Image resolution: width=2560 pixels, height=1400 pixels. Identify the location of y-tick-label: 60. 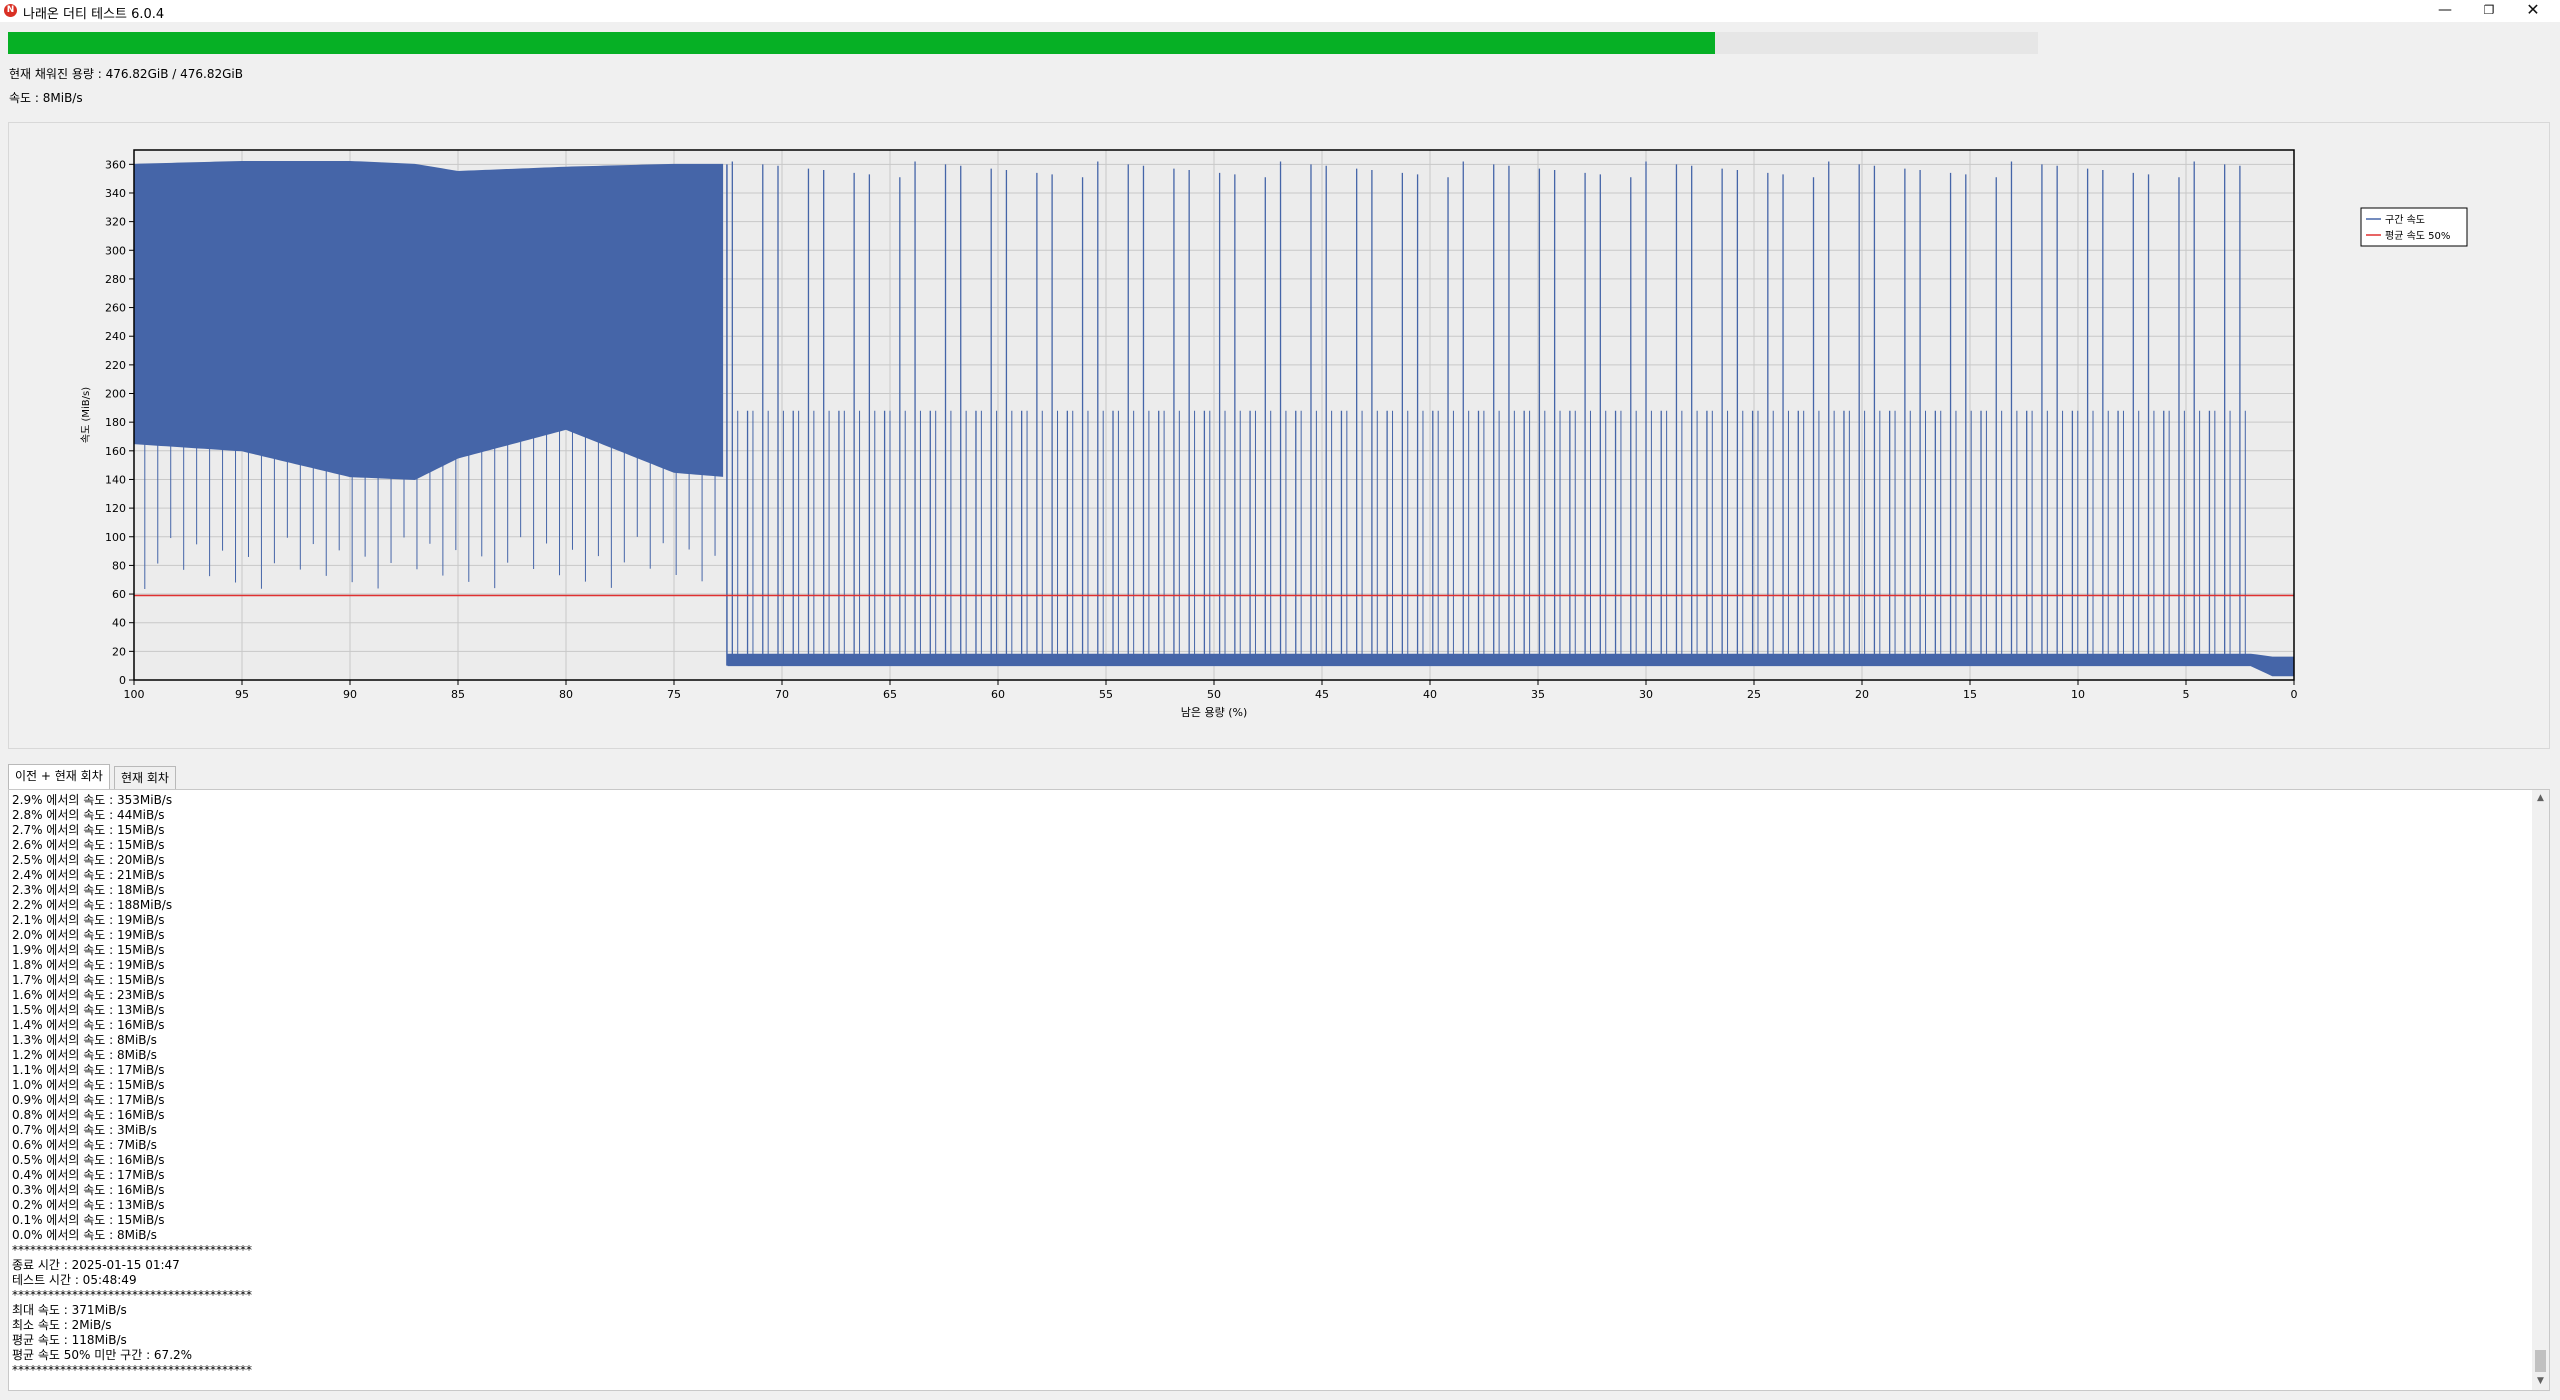
(119, 594).